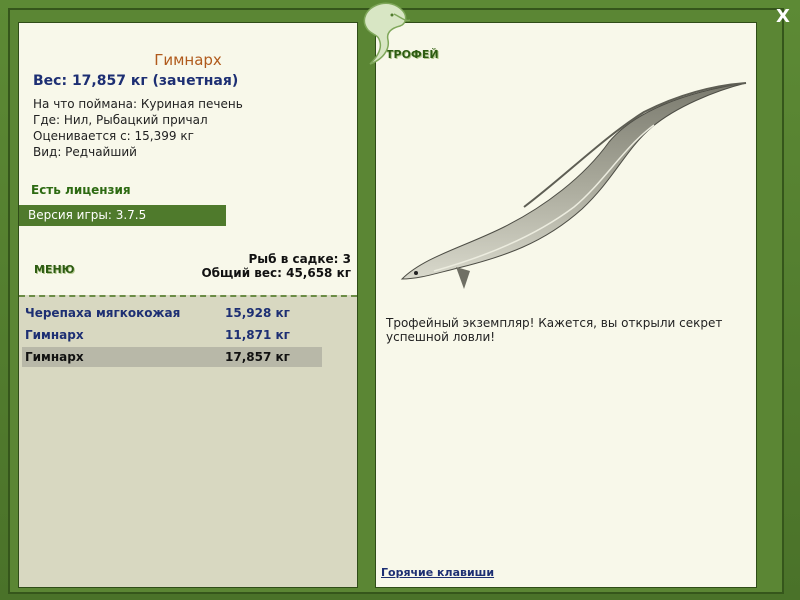 This screenshot has height=600, width=800. What do you see at coordinates (300, 259) in the screenshot?
I see `fish-count: Рыб в садке: 3` at bounding box center [300, 259].